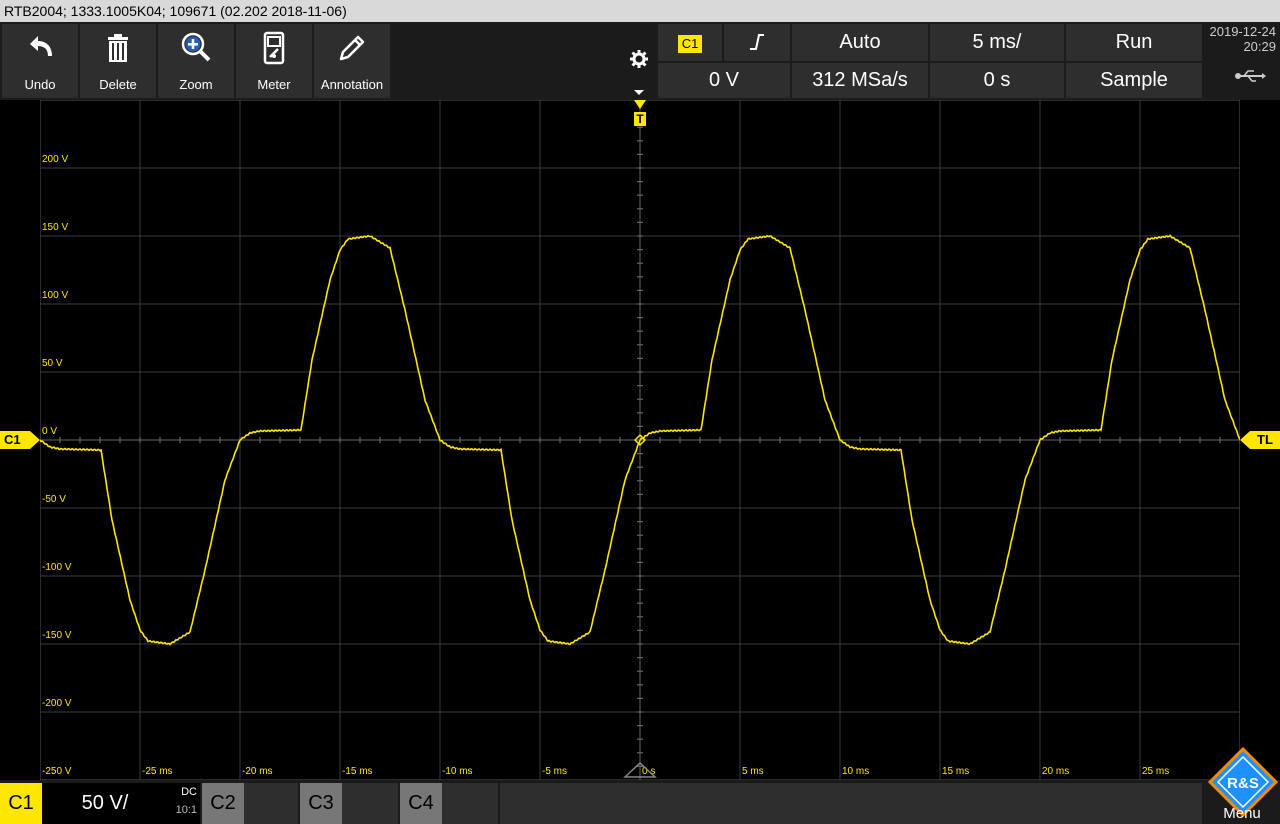 The width and height of the screenshot is (1280, 824). I want to click on trigger-marker-label: T, so click(640, 119).